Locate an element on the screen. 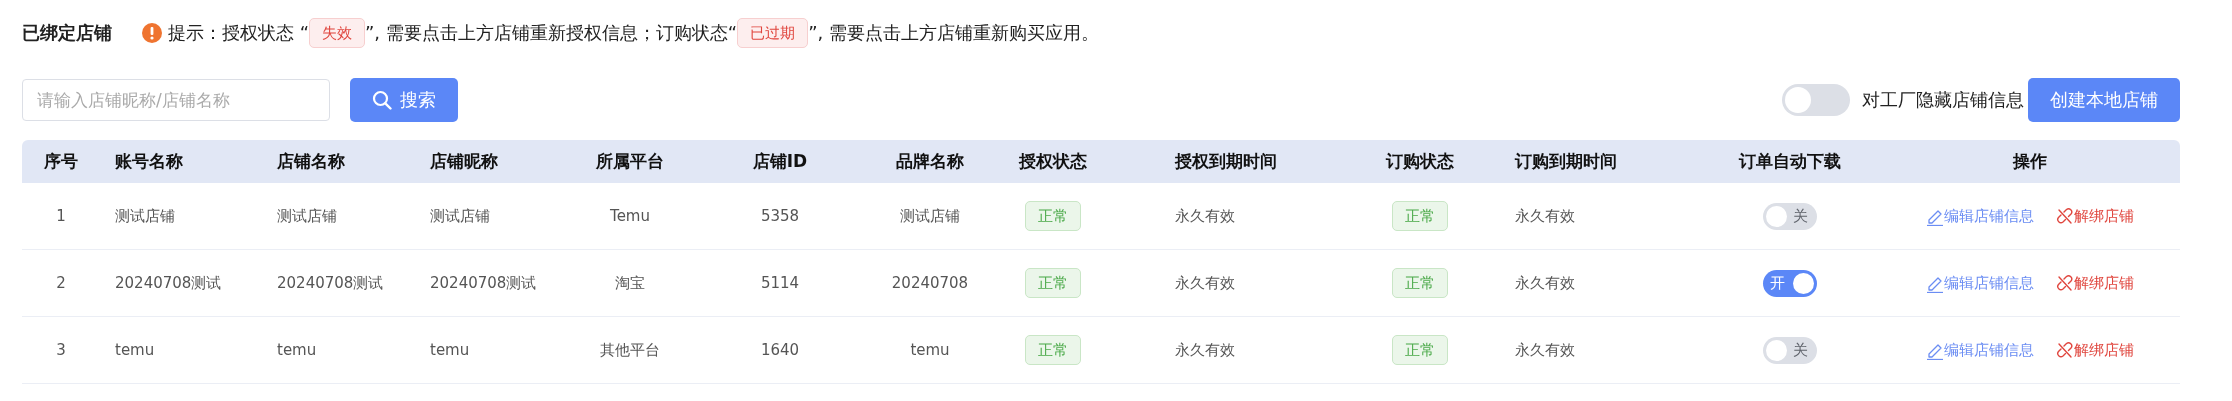 The height and width of the screenshot is (401, 2232). table-cell-text: 淘宝 is located at coordinates (630, 283).